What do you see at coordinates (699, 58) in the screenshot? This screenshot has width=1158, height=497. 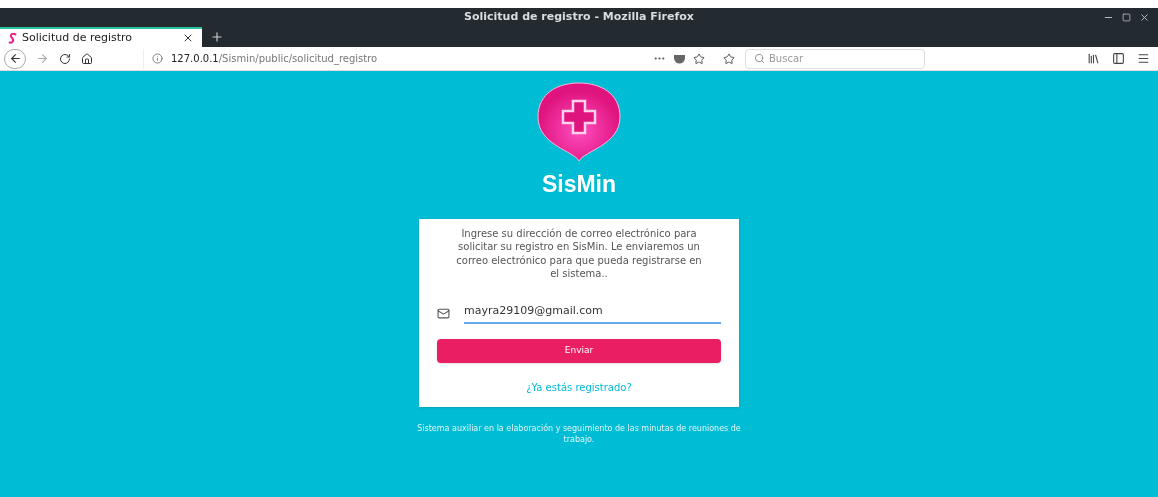 I see `star-icon` at bounding box center [699, 58].